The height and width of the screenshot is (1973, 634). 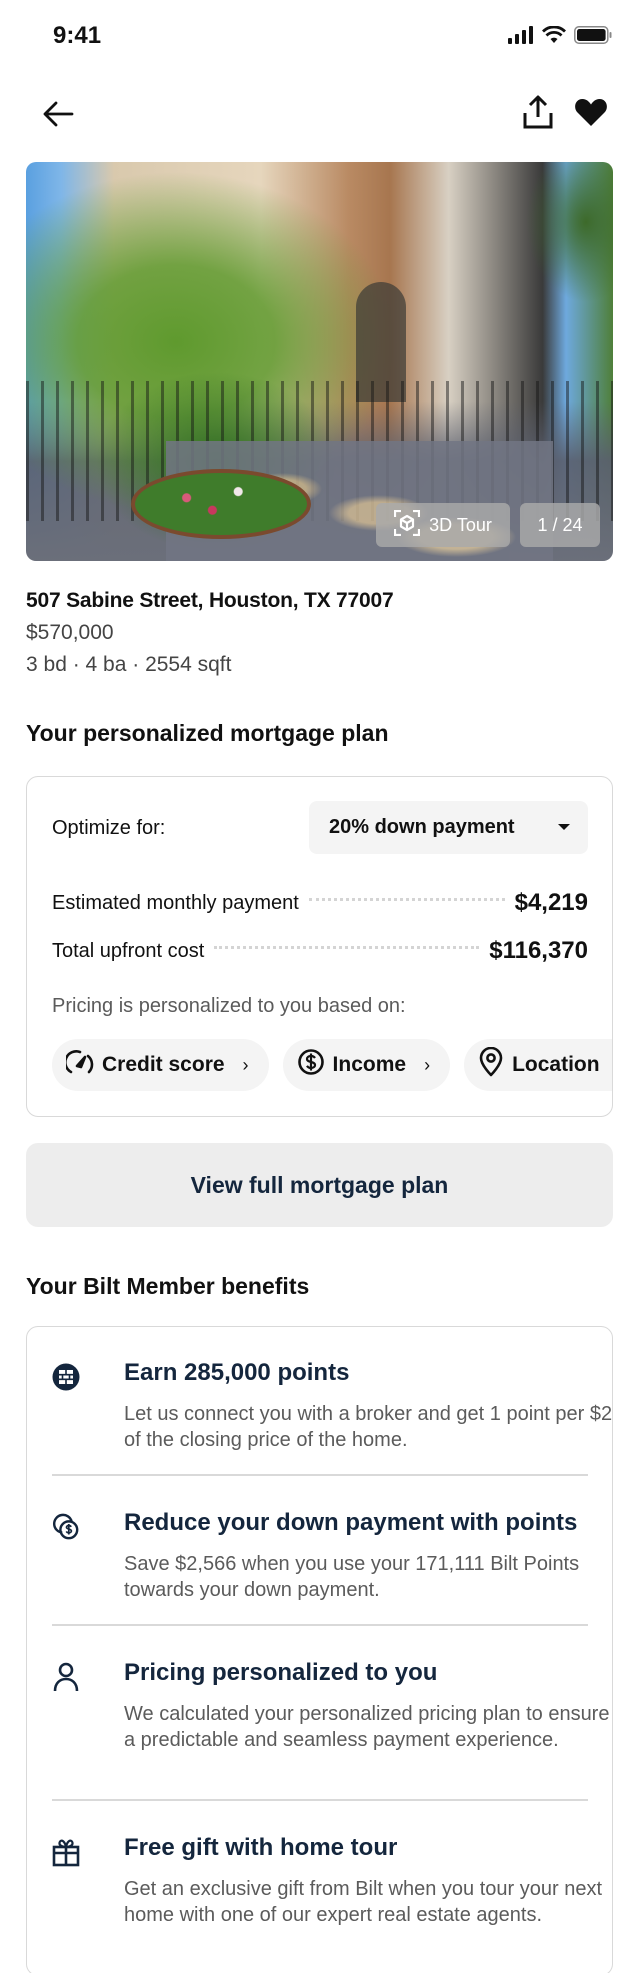 What do you see at coordinates (491, 1064) in the screenshot?
I see `location-pin-icon` at bounding box center [491, 1064].